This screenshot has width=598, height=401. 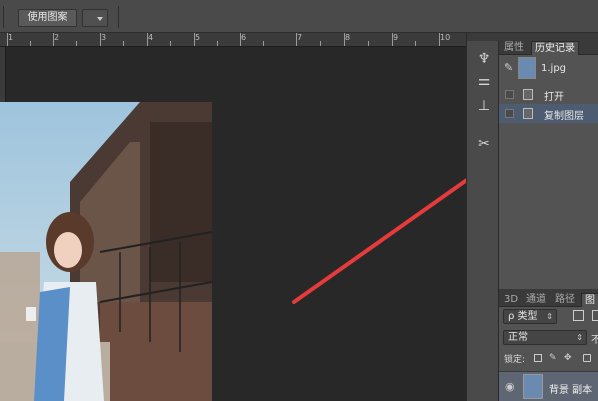 What do you see at coordinates (545, 337) in the screenshot?
I see `blend-mode-select: 正常 ⇕` at bounding box center [545, 337].